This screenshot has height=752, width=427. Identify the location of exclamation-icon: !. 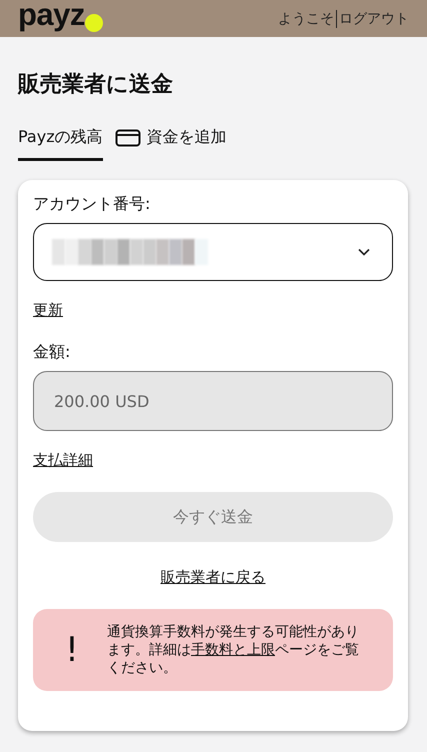
(72, 650).